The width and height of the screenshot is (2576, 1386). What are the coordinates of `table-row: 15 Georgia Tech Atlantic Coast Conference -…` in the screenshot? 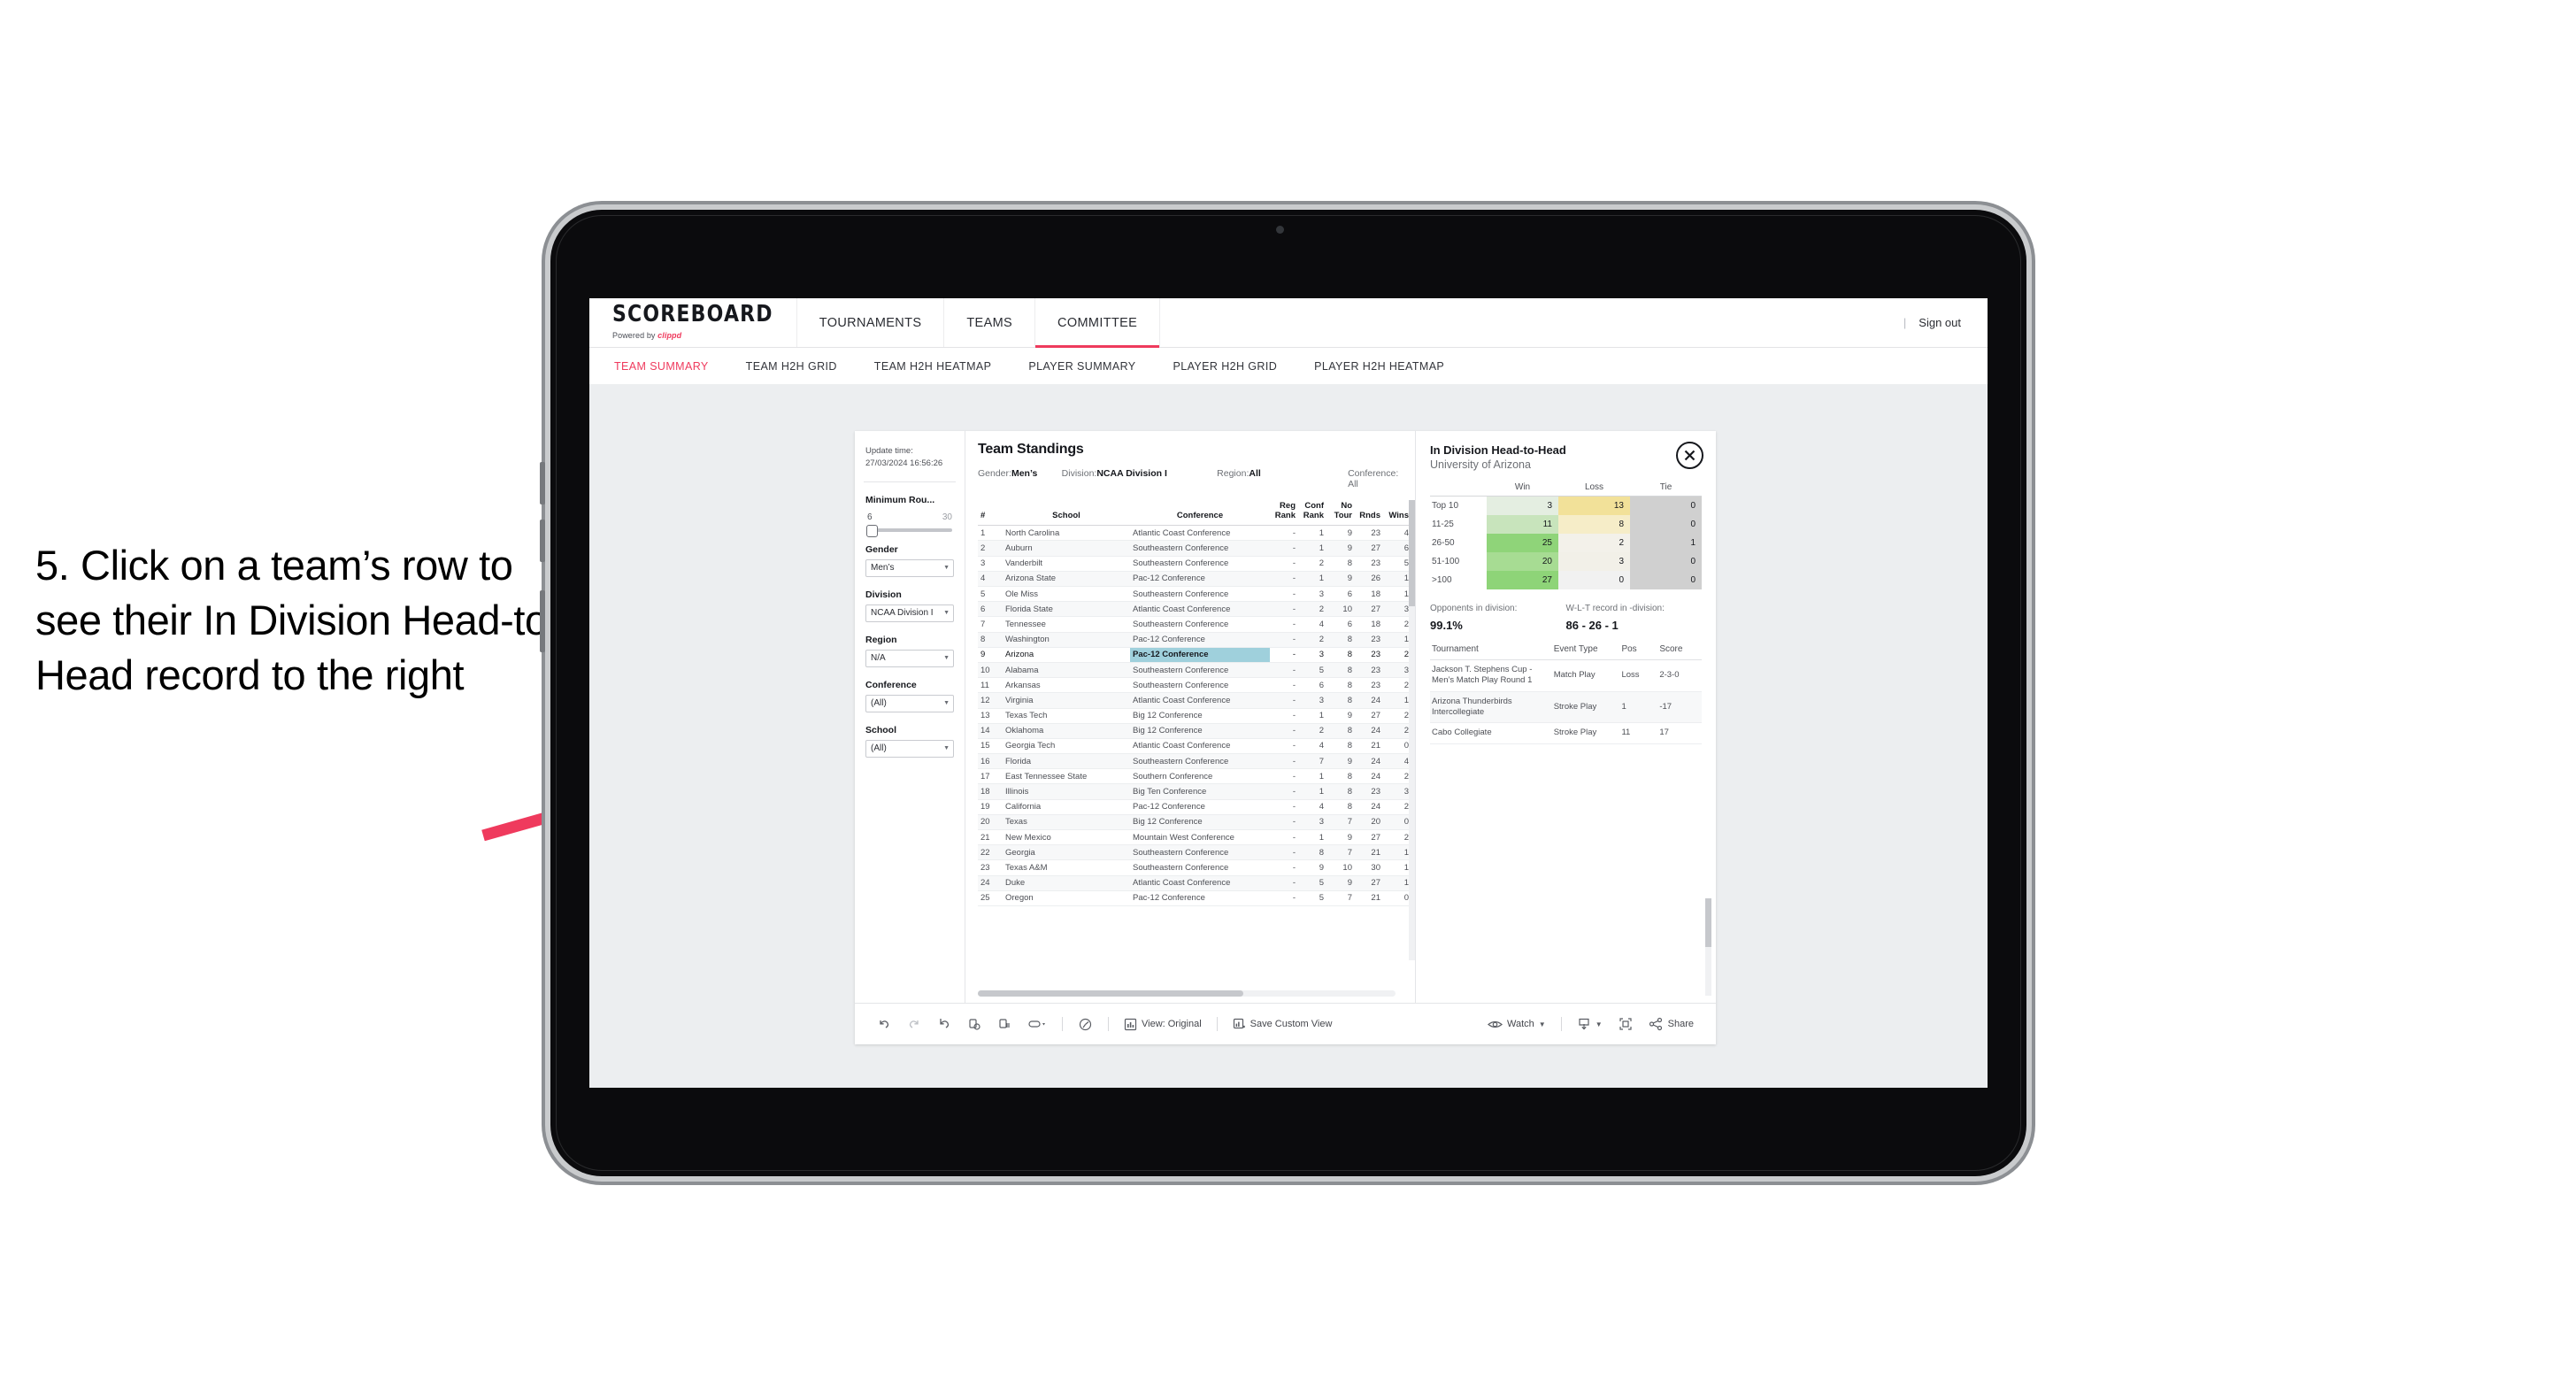 It's located at (1194, 747).